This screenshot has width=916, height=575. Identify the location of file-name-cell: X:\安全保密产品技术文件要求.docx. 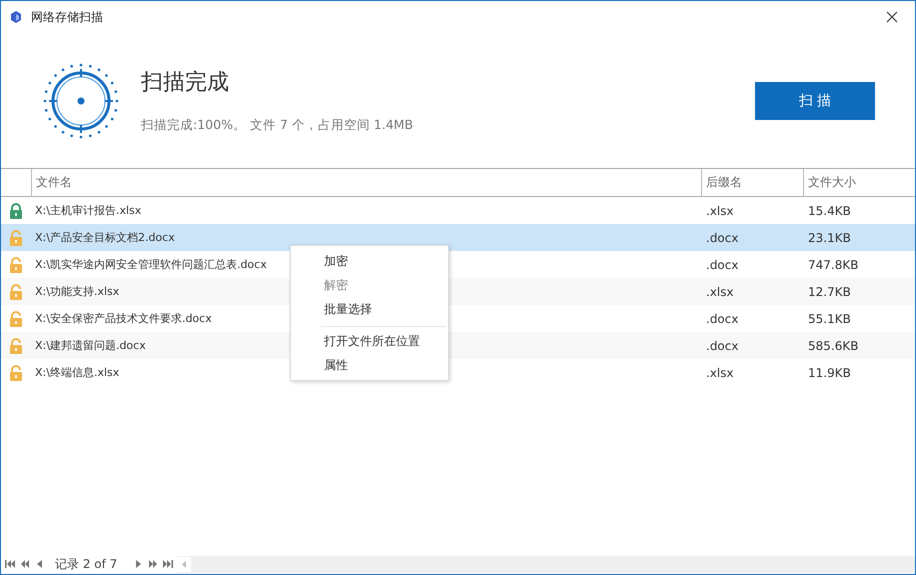
(123, 318).